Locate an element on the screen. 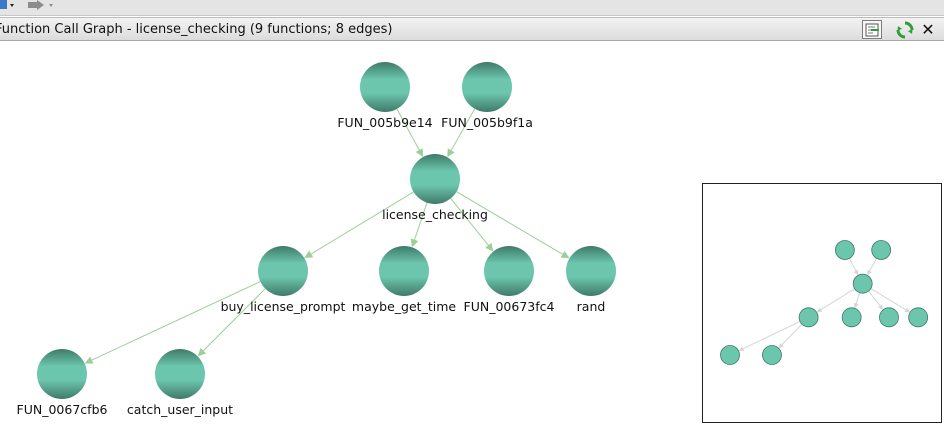  function-node-label: rand is located at coordinates (591, 306).